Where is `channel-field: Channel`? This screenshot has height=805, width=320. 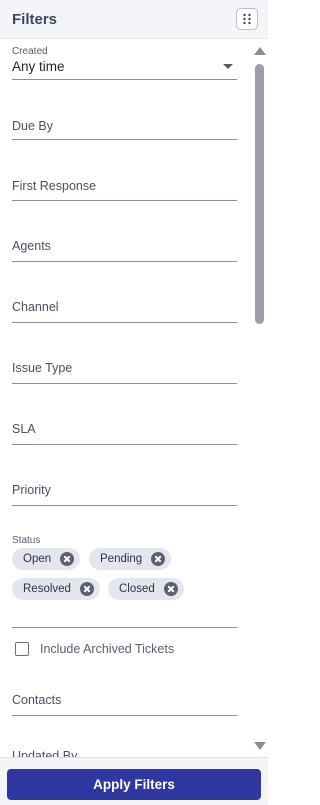
channel-field: Channel is located at coordinates (124, 303).